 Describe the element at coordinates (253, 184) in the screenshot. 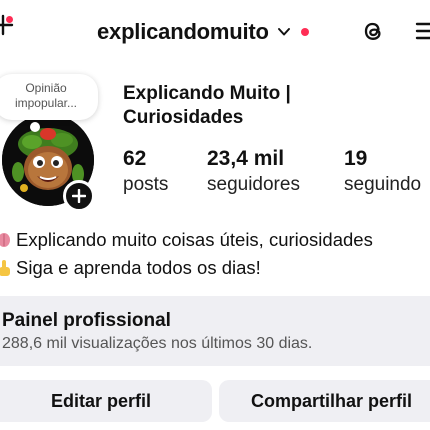

I see `followers-label: seguidores` at that location.